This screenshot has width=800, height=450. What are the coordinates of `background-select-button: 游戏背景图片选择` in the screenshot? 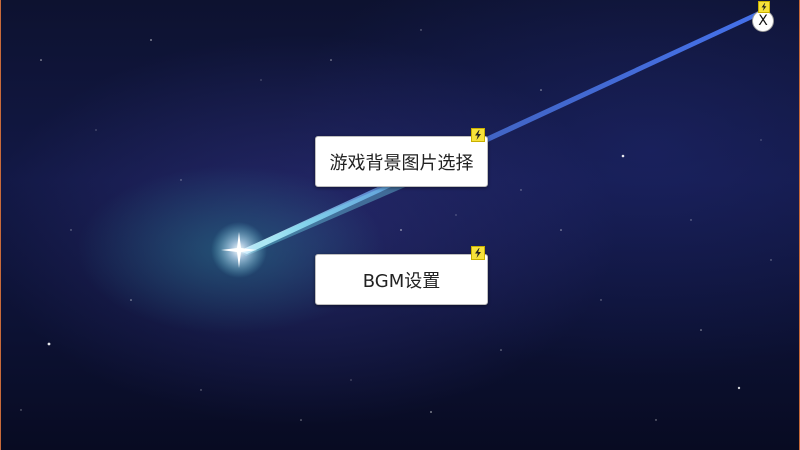 It's located at (401, 157).